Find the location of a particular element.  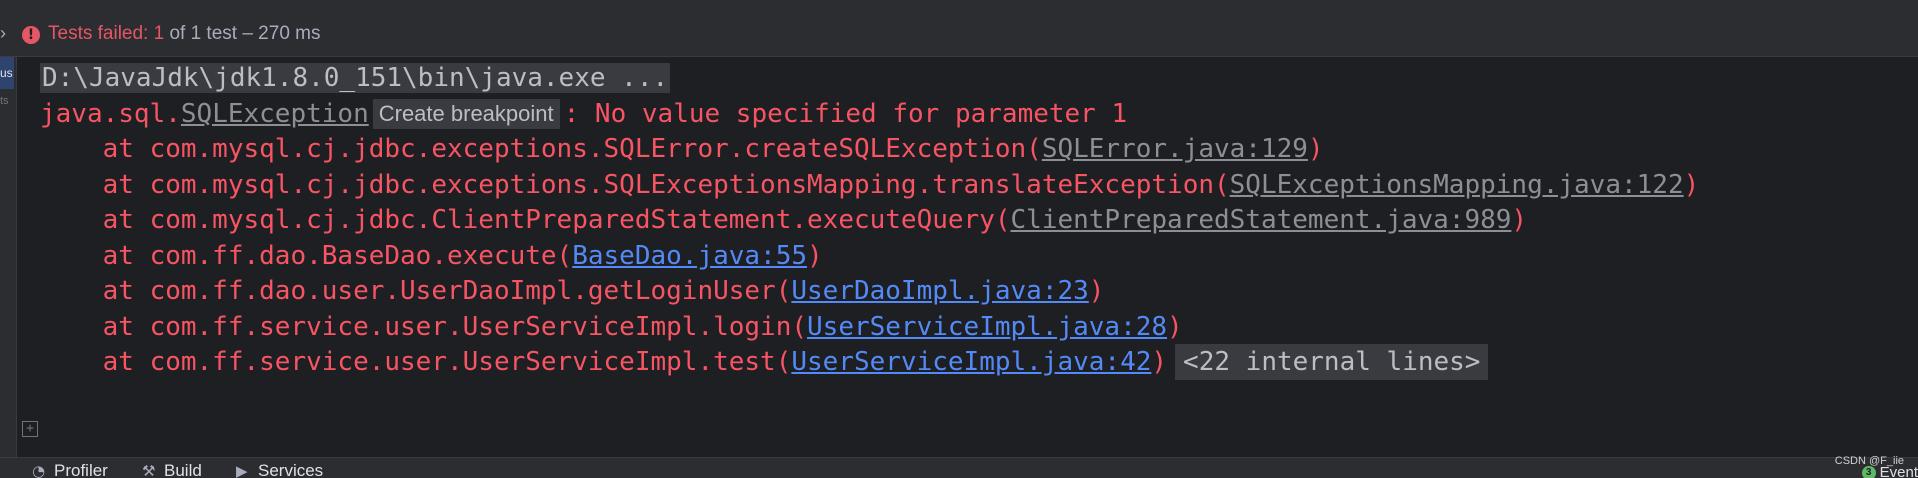

events-label: Event is located at coordinates (1898, 471).